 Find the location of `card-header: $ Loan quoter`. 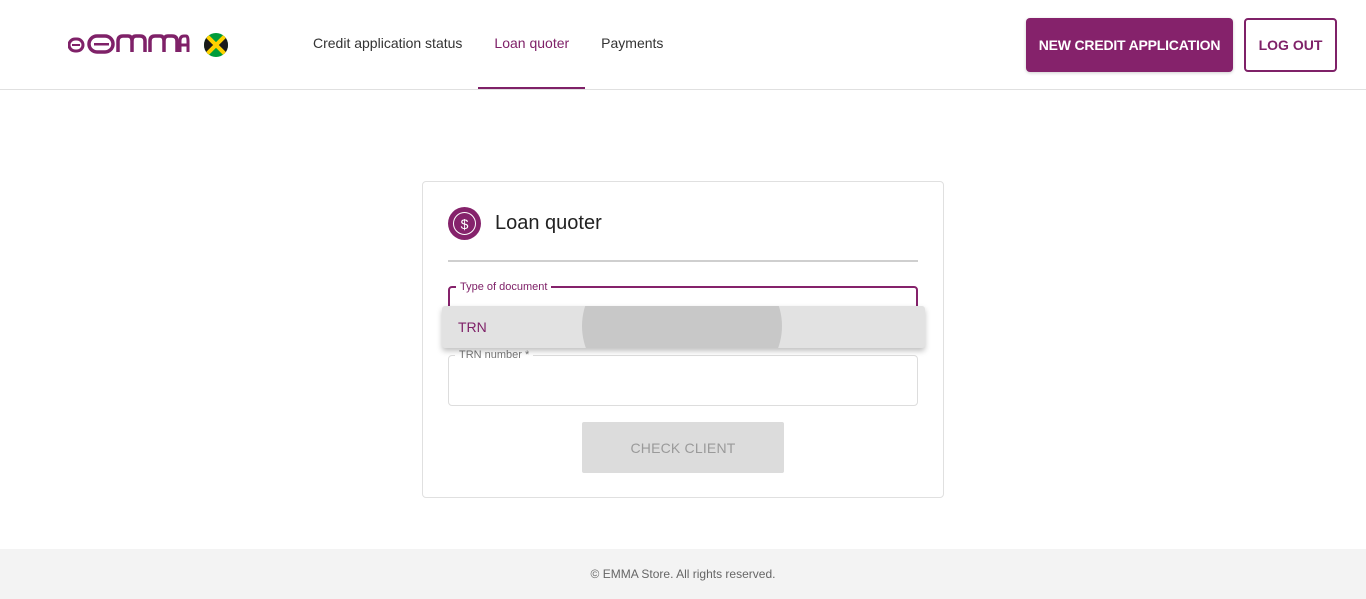

card-header: $ Loan quoter is located at coordinates (525, 223).